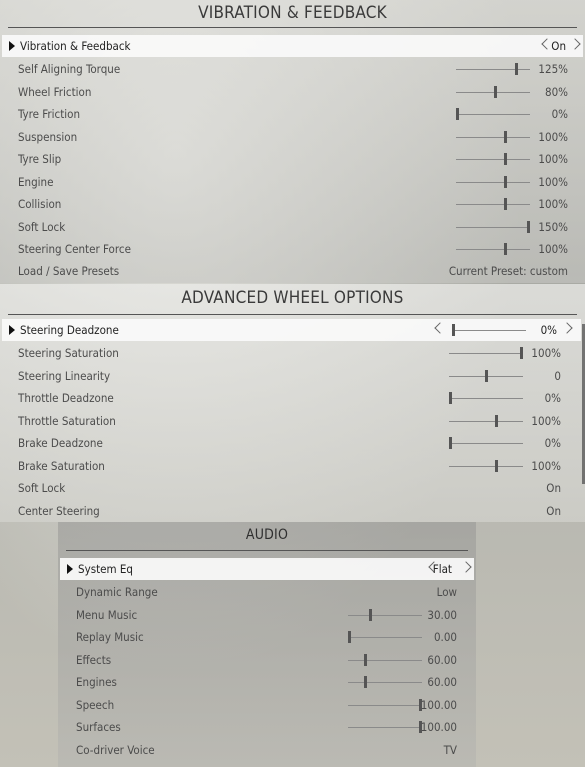 The width and height of the screenshot is (585, 767). I want to click on list-item: Engine 100%, so click(292, 182).